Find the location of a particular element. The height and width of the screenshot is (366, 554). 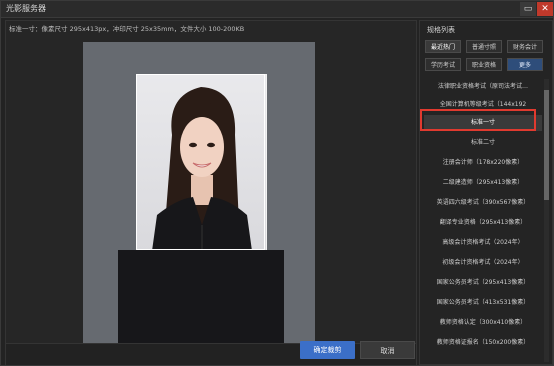

tab-normal-photo: 普通寸照 is located at coordinates (484, 46).